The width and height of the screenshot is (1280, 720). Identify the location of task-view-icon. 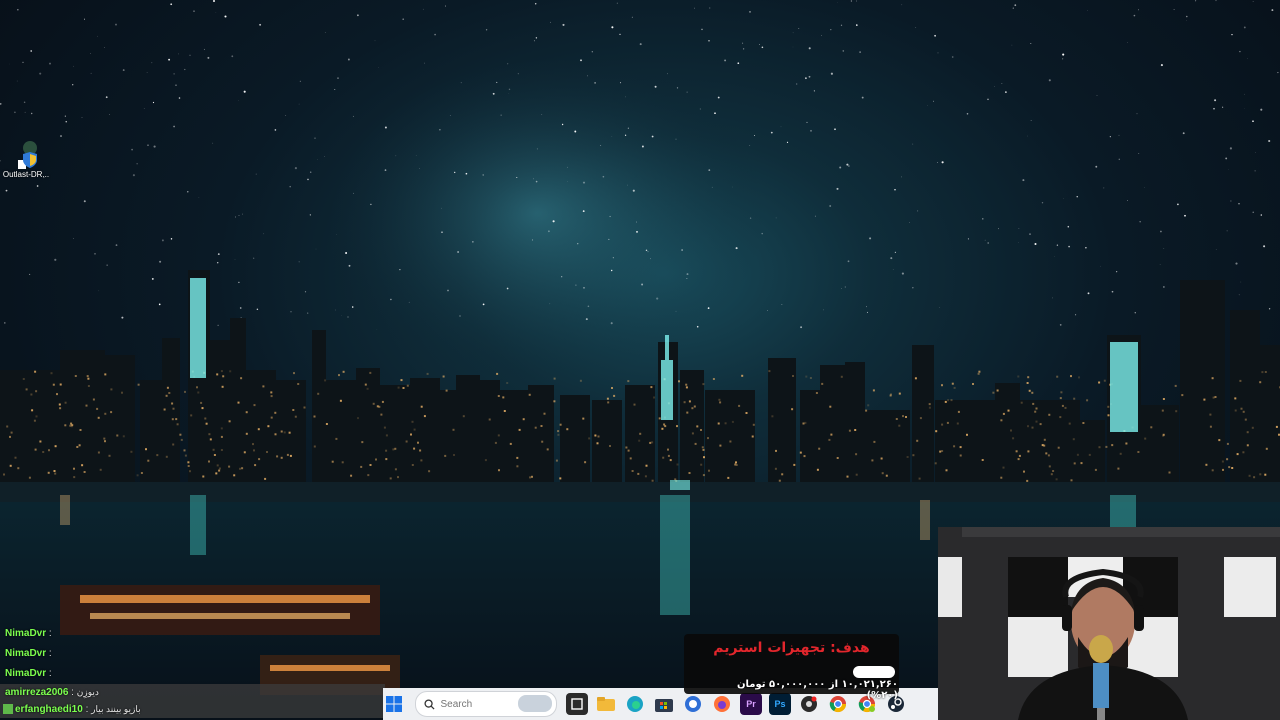
(577, 704).